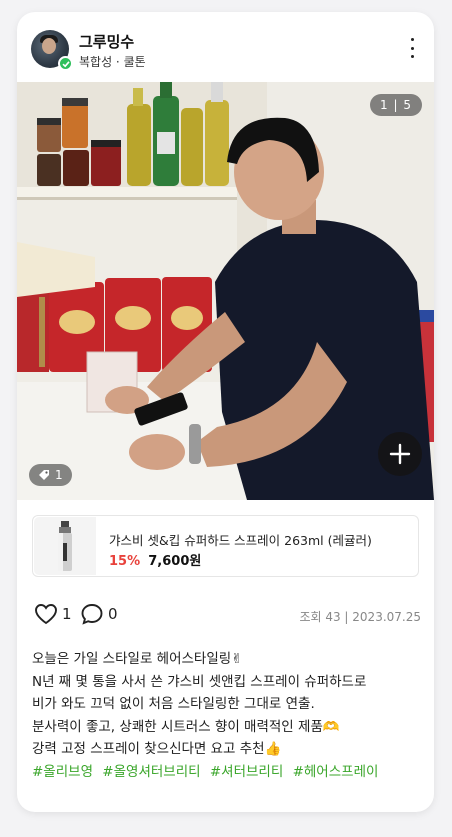 The height and width of the screenshot is (837, 452). I want to click on hashtag: #셔터브리티, so click(246, 772).